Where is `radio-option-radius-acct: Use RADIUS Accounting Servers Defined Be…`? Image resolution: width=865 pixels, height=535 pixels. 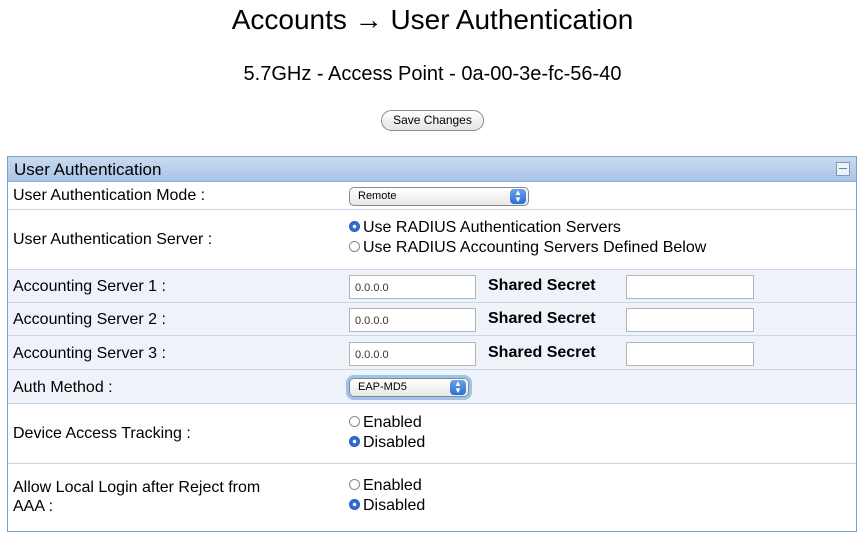 radio-option-radius-acct: Use RADIUS Accounting Servers Defined Be… is located at coordinates (527, 248).